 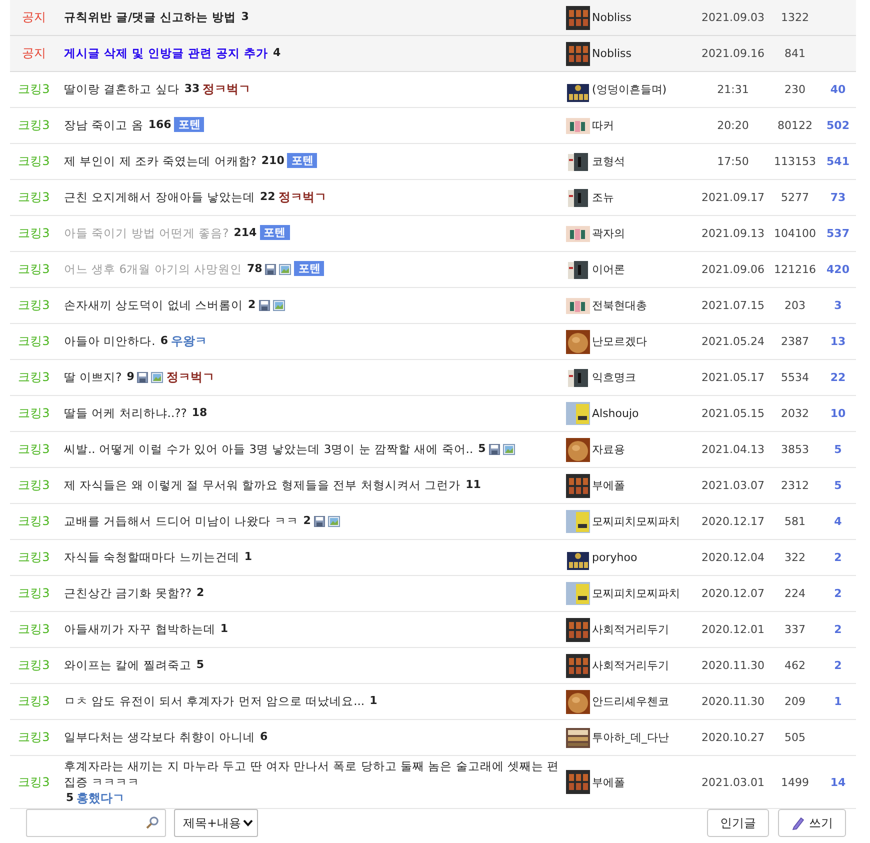 I want to click on recommend-count: 541, so click(x=838, y=161).